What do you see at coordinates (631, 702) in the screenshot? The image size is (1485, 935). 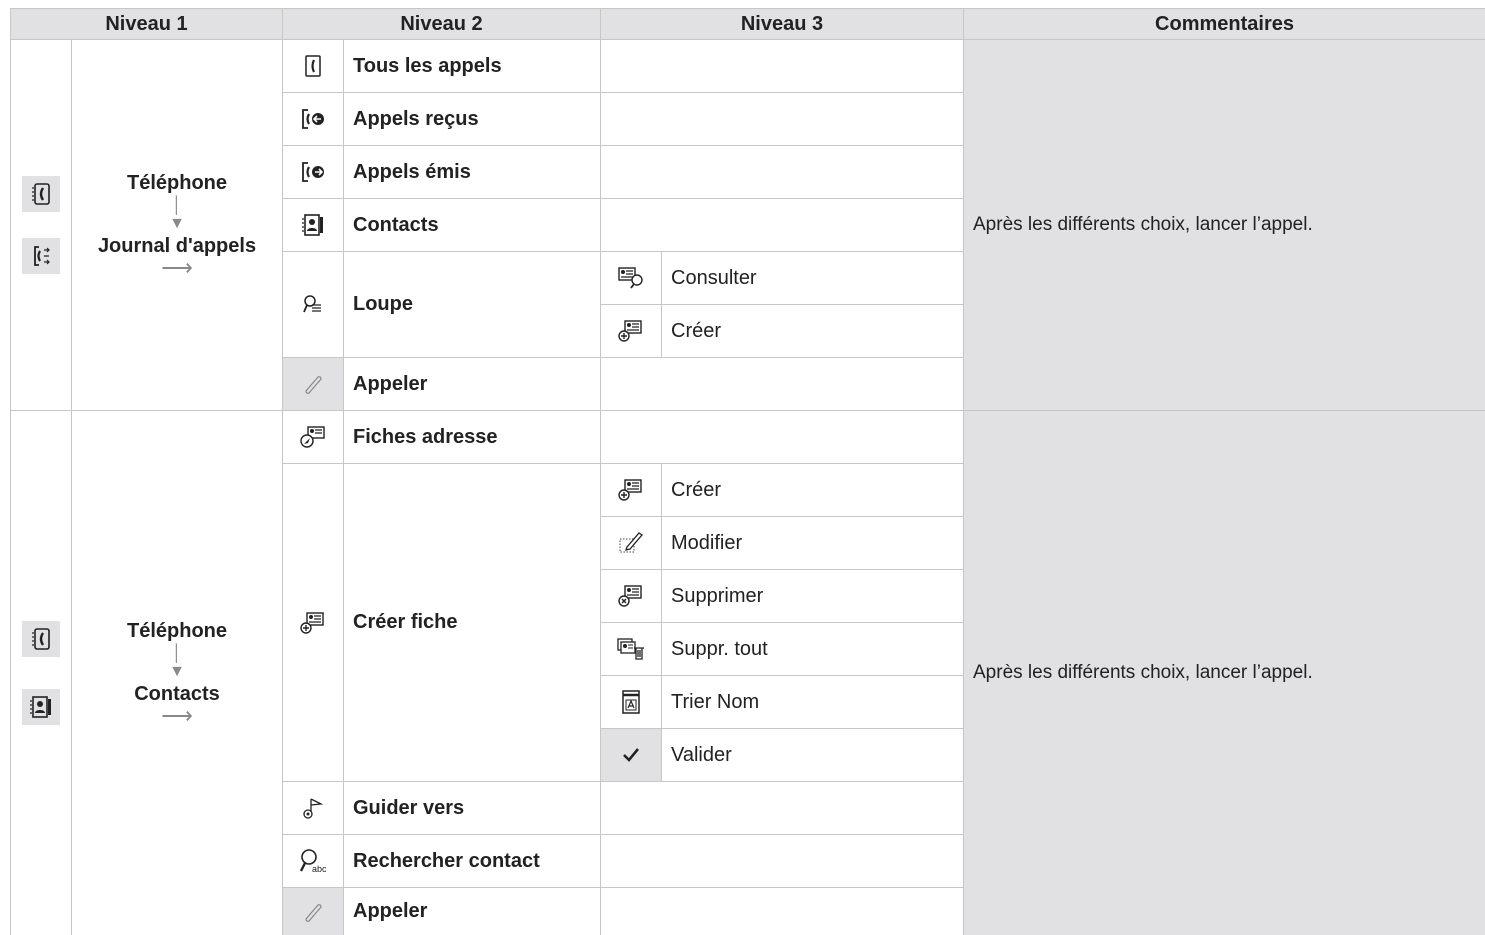 I see `sort-name-icon` at bounding box center [631, 702].